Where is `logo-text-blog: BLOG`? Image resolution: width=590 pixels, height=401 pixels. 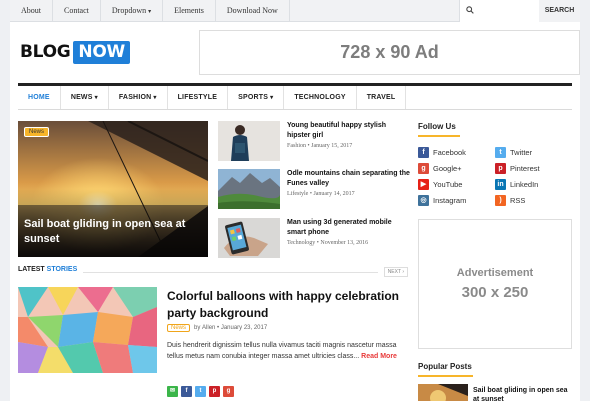 logo-text-blog: BLOG is located at coordinates (45, 52).